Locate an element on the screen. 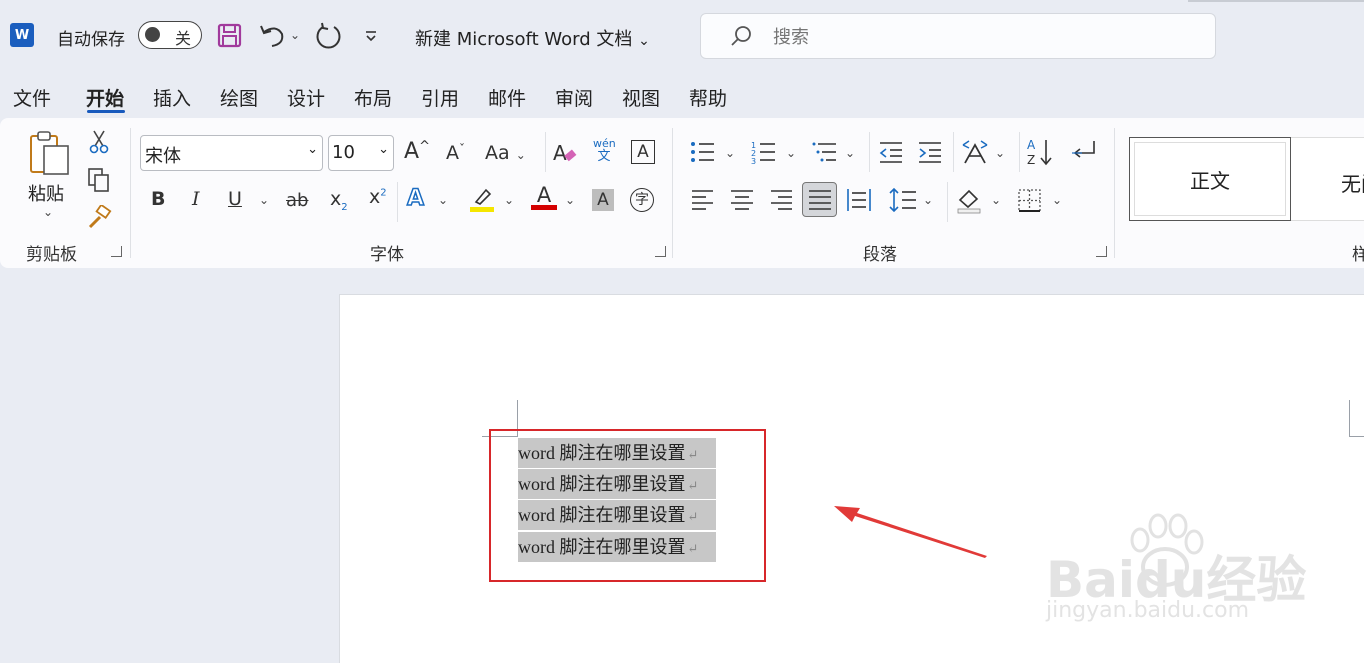 The height and width of the screenshot is (663, 1364). tab-file: 文件 is located at coordinates (32, 97).